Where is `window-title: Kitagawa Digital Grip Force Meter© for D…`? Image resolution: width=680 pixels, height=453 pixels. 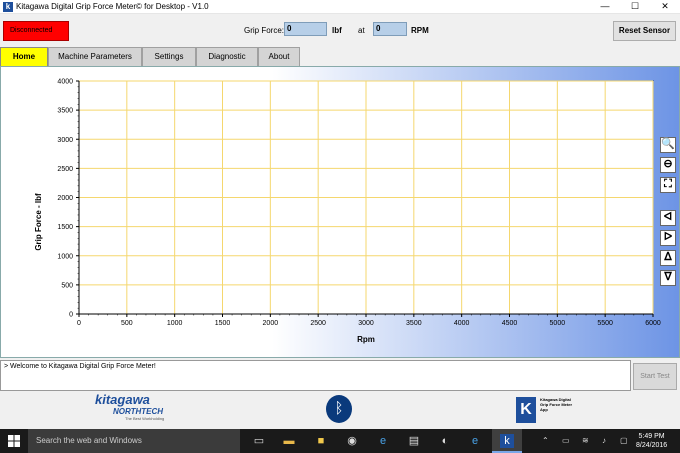
window-title: Kitagawa Digital Grip Force Meter© for D… is located at coordinates (112, 6).